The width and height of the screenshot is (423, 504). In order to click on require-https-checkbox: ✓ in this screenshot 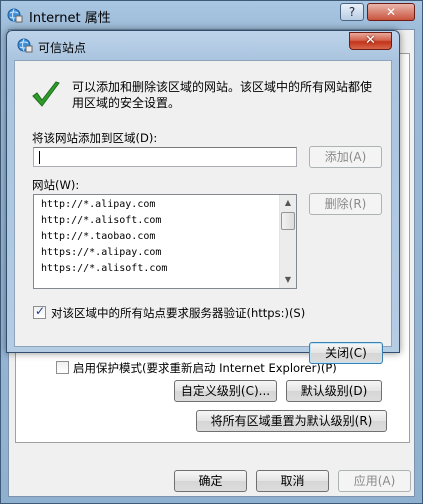, I will do `click(39, 311)`.